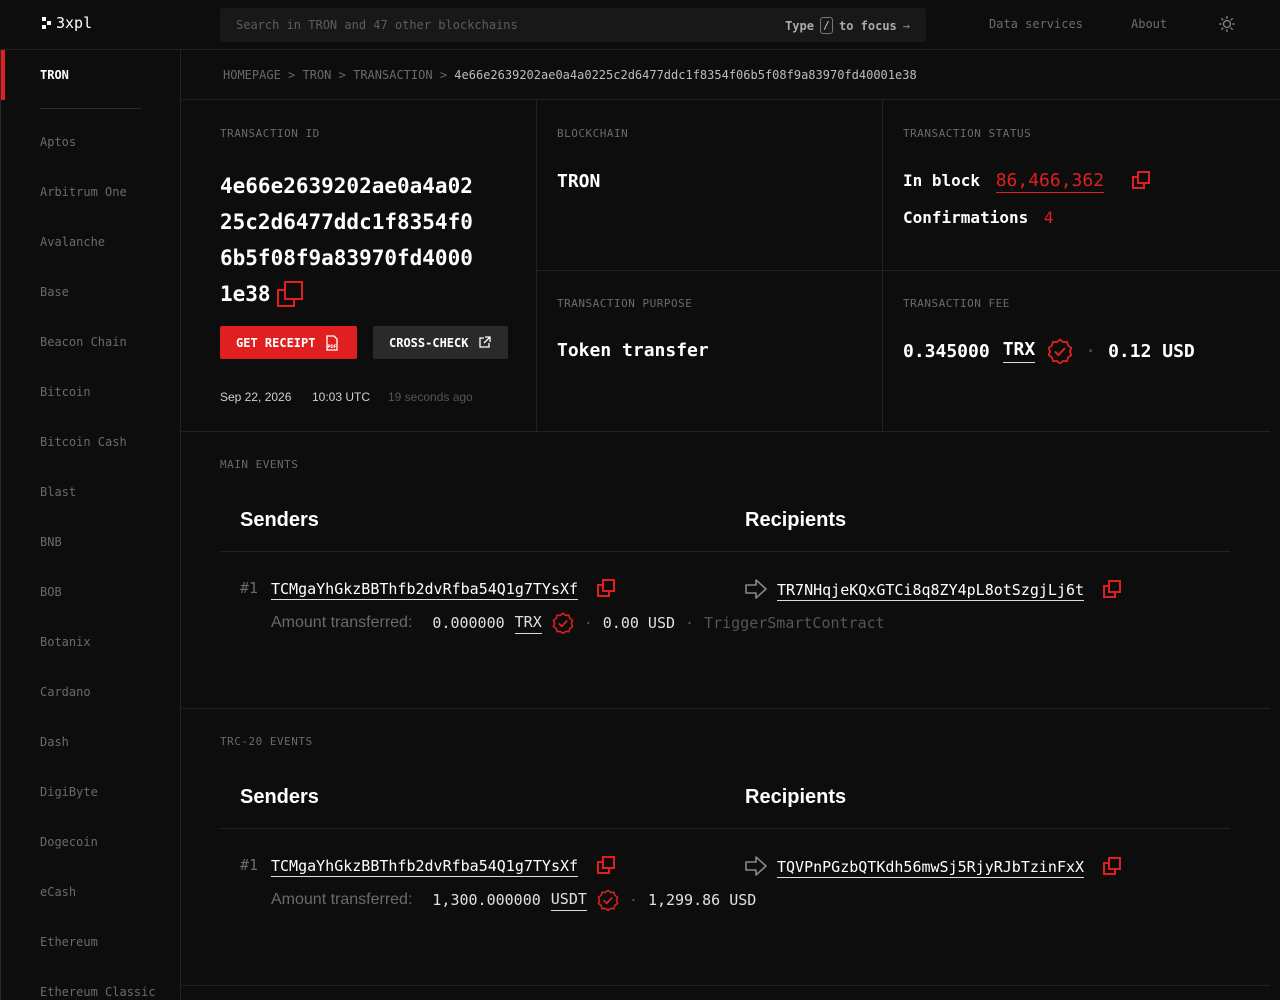 Image resolution: width=1280 pixels, height=1000 pixels. Describe the element at coordinates (867, 25) in the screenshot. I see `search-hint-suffix: to focus` at that location.